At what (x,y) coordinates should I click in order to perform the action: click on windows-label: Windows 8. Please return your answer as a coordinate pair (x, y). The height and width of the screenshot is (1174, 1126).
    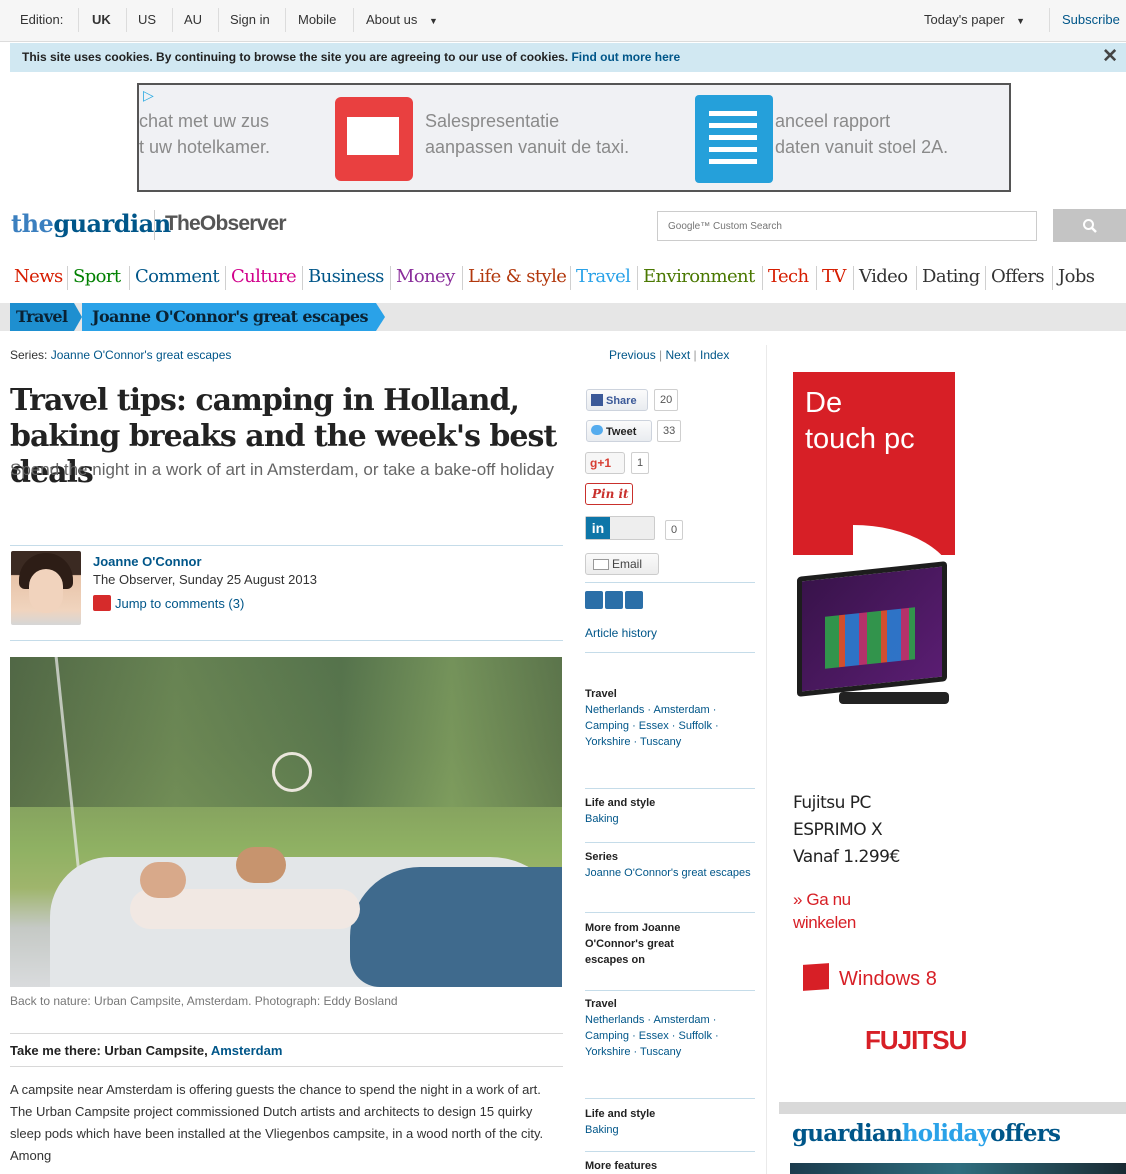
    Looking at the image, I should click on (888, 979).